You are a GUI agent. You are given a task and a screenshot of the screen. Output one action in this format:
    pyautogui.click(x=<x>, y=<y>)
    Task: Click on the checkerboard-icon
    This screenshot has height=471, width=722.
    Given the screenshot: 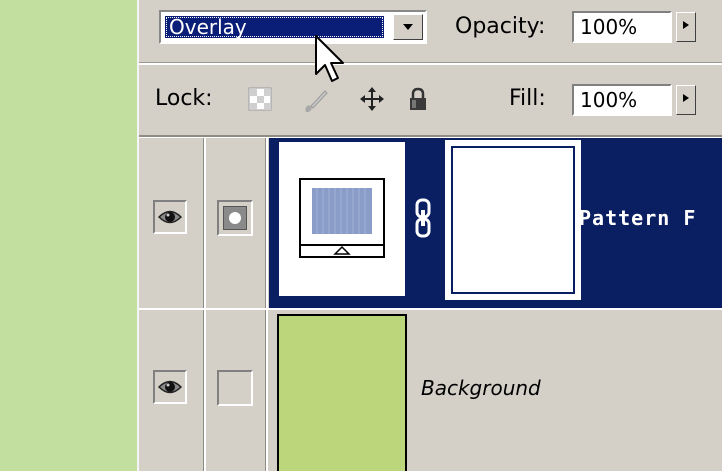 What is the action you would take?
    pyautogui.click(x=260, y=99)
    